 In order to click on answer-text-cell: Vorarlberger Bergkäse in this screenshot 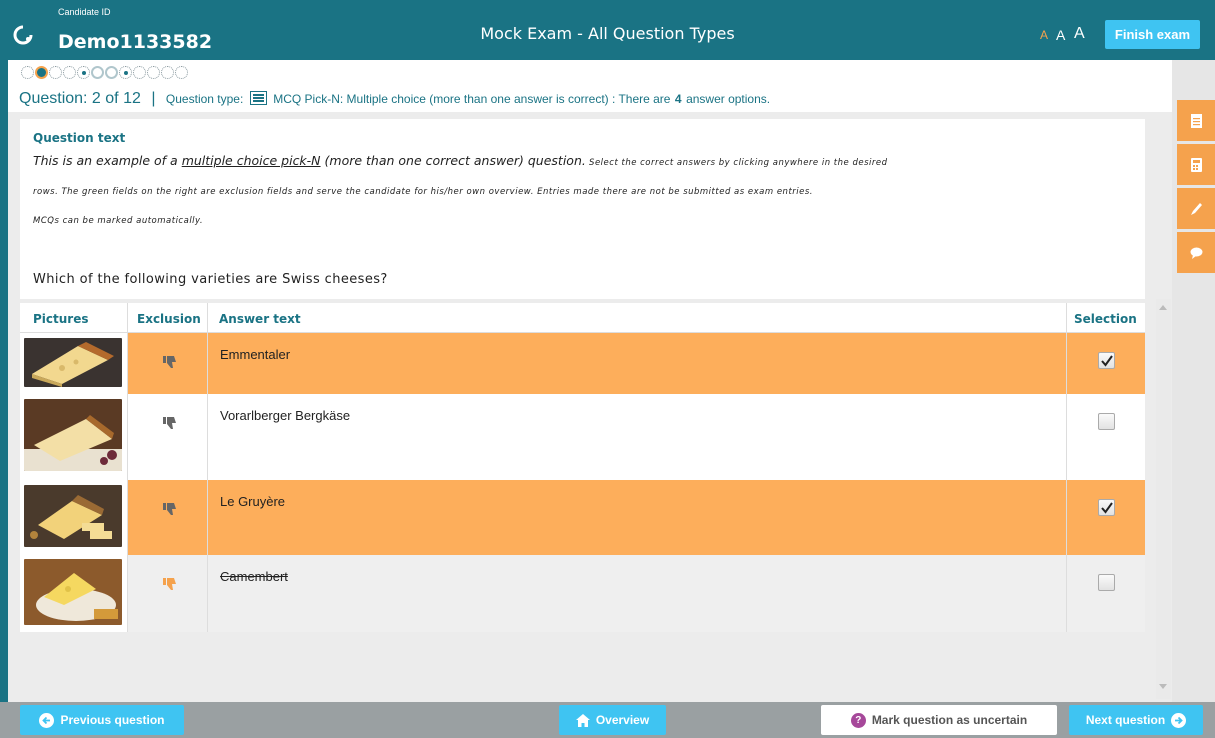, I will do `click(636, 437)`.